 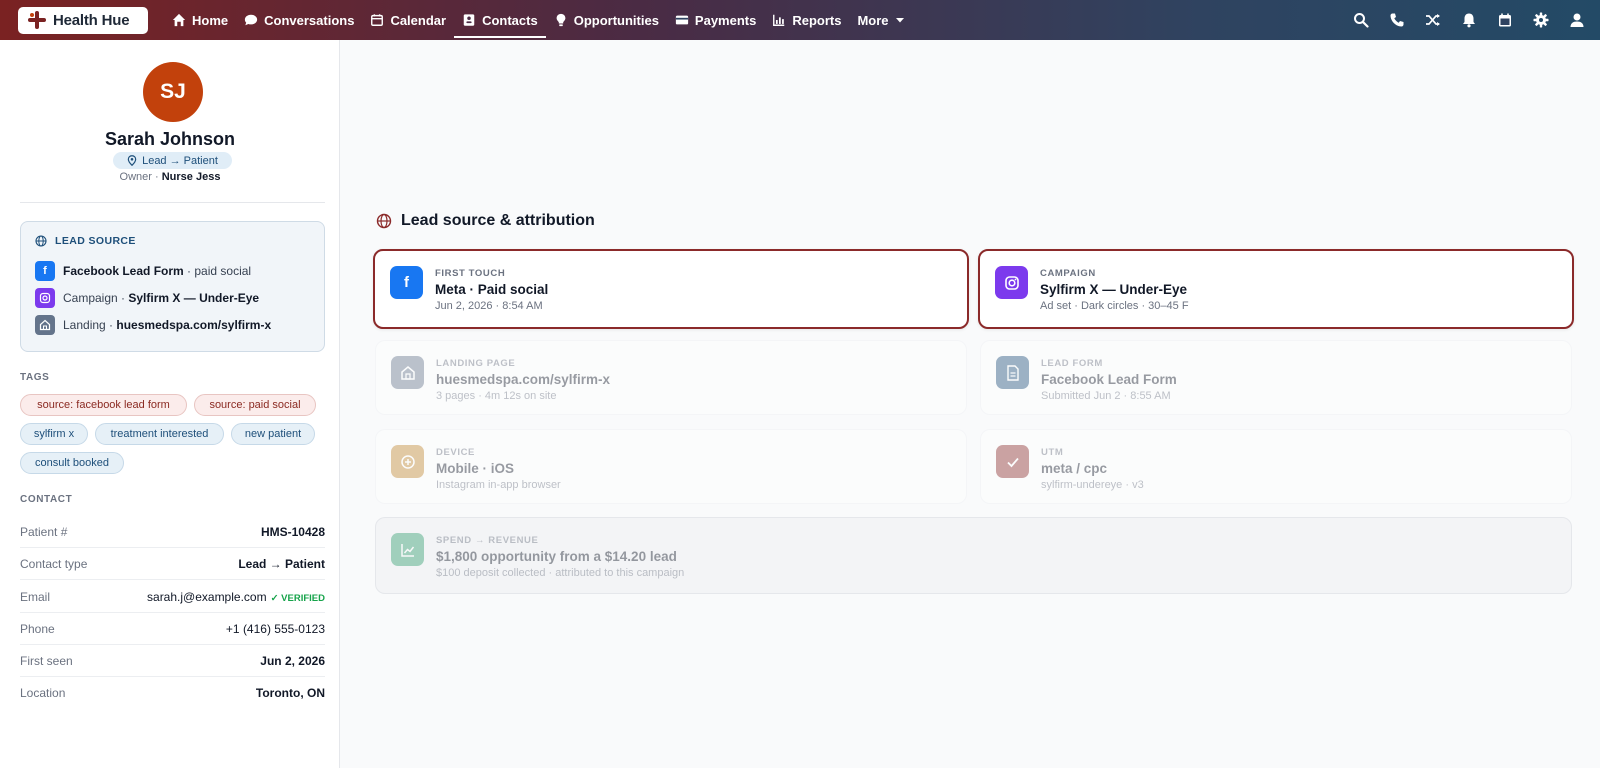 I want to click on user-icon, so click(x=1576, y=20).